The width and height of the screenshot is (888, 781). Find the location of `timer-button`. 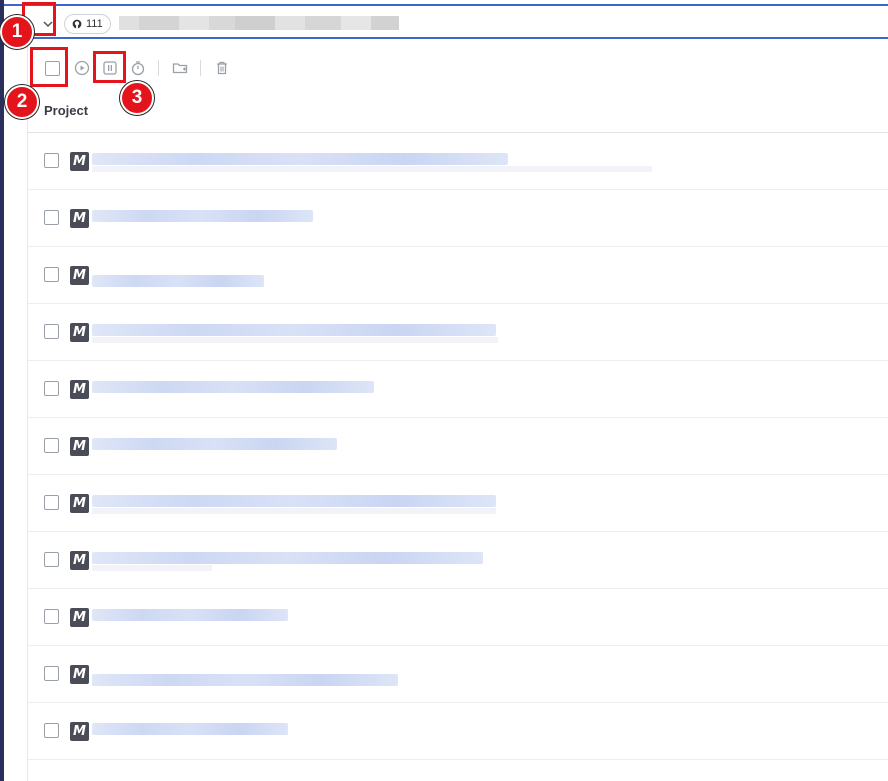

timer-button is located at coordinates (138, 68).